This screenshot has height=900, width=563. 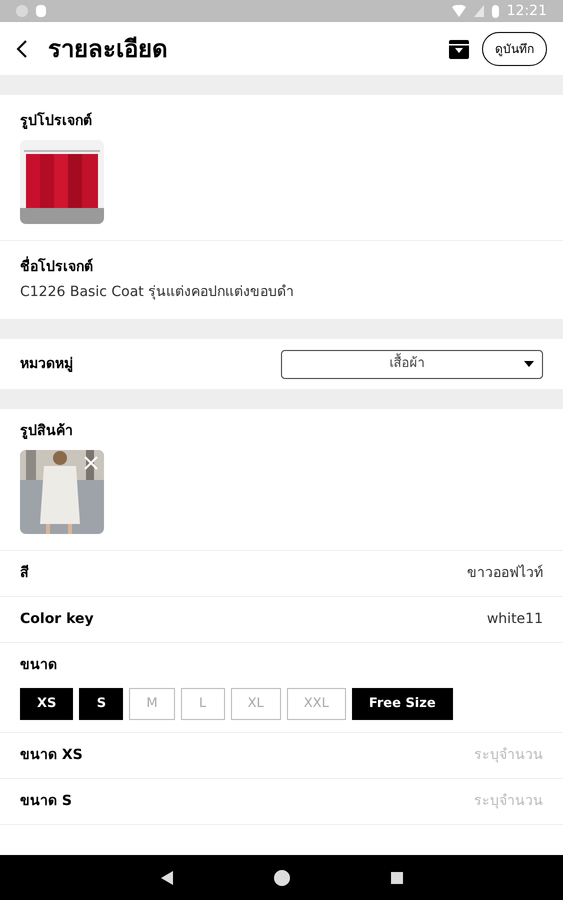 I want to click on section-label: รูปโปรเจกต์, so click(x=56, y=121).